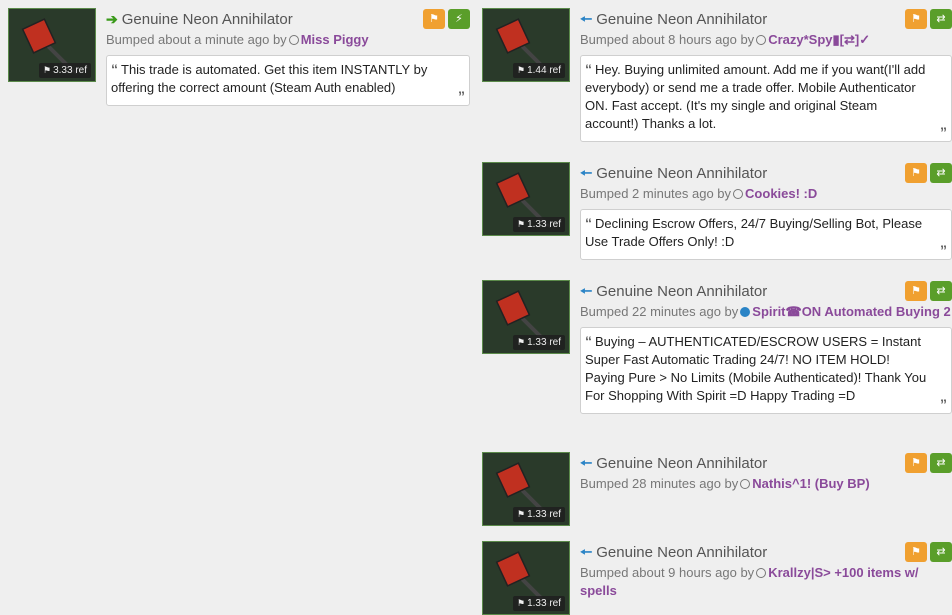 The height and width of the screenshot is (615, 952). What do you see at coordinates (819, 39) in the screenshot?
I see `user-link: Crazy*Spy▮[⇄]✓` at bounding box center [819, 39].